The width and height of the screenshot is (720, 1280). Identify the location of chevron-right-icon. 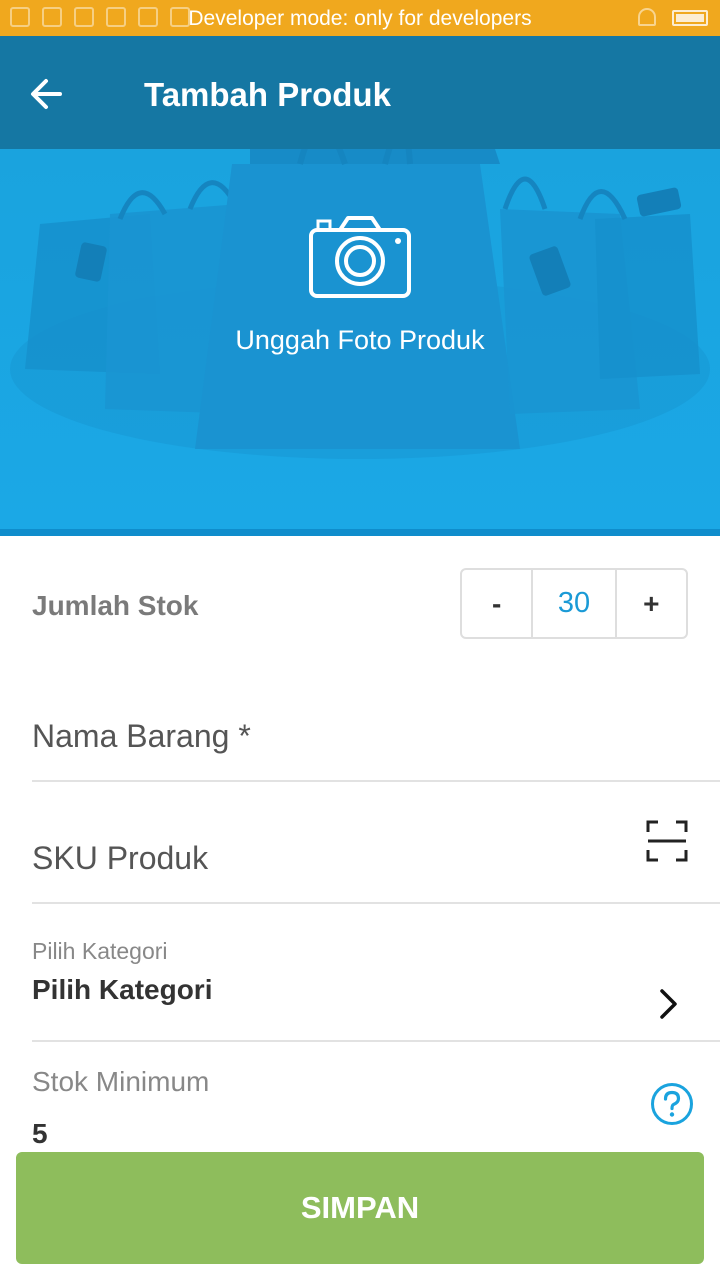
(668, 1004).